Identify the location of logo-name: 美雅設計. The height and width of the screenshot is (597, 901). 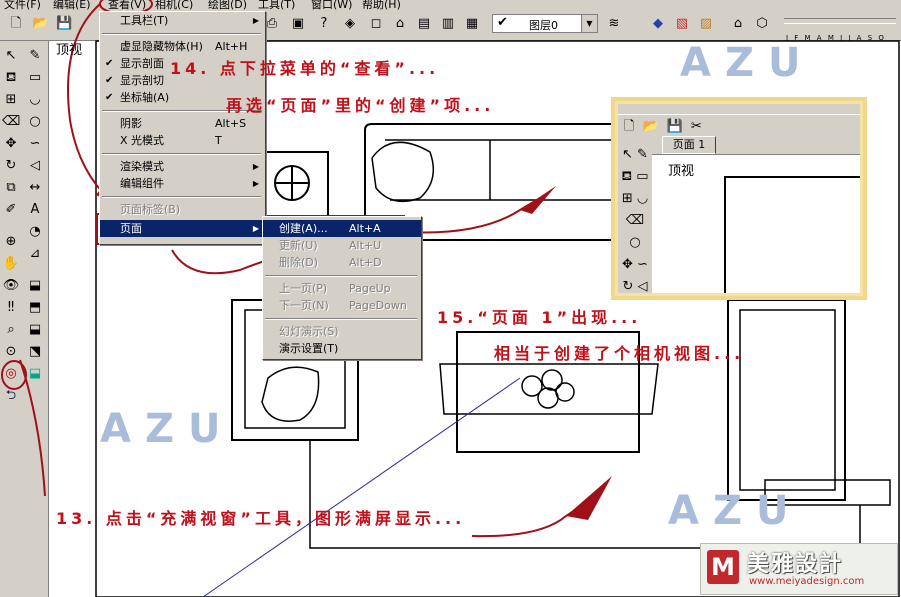
(795, 564).